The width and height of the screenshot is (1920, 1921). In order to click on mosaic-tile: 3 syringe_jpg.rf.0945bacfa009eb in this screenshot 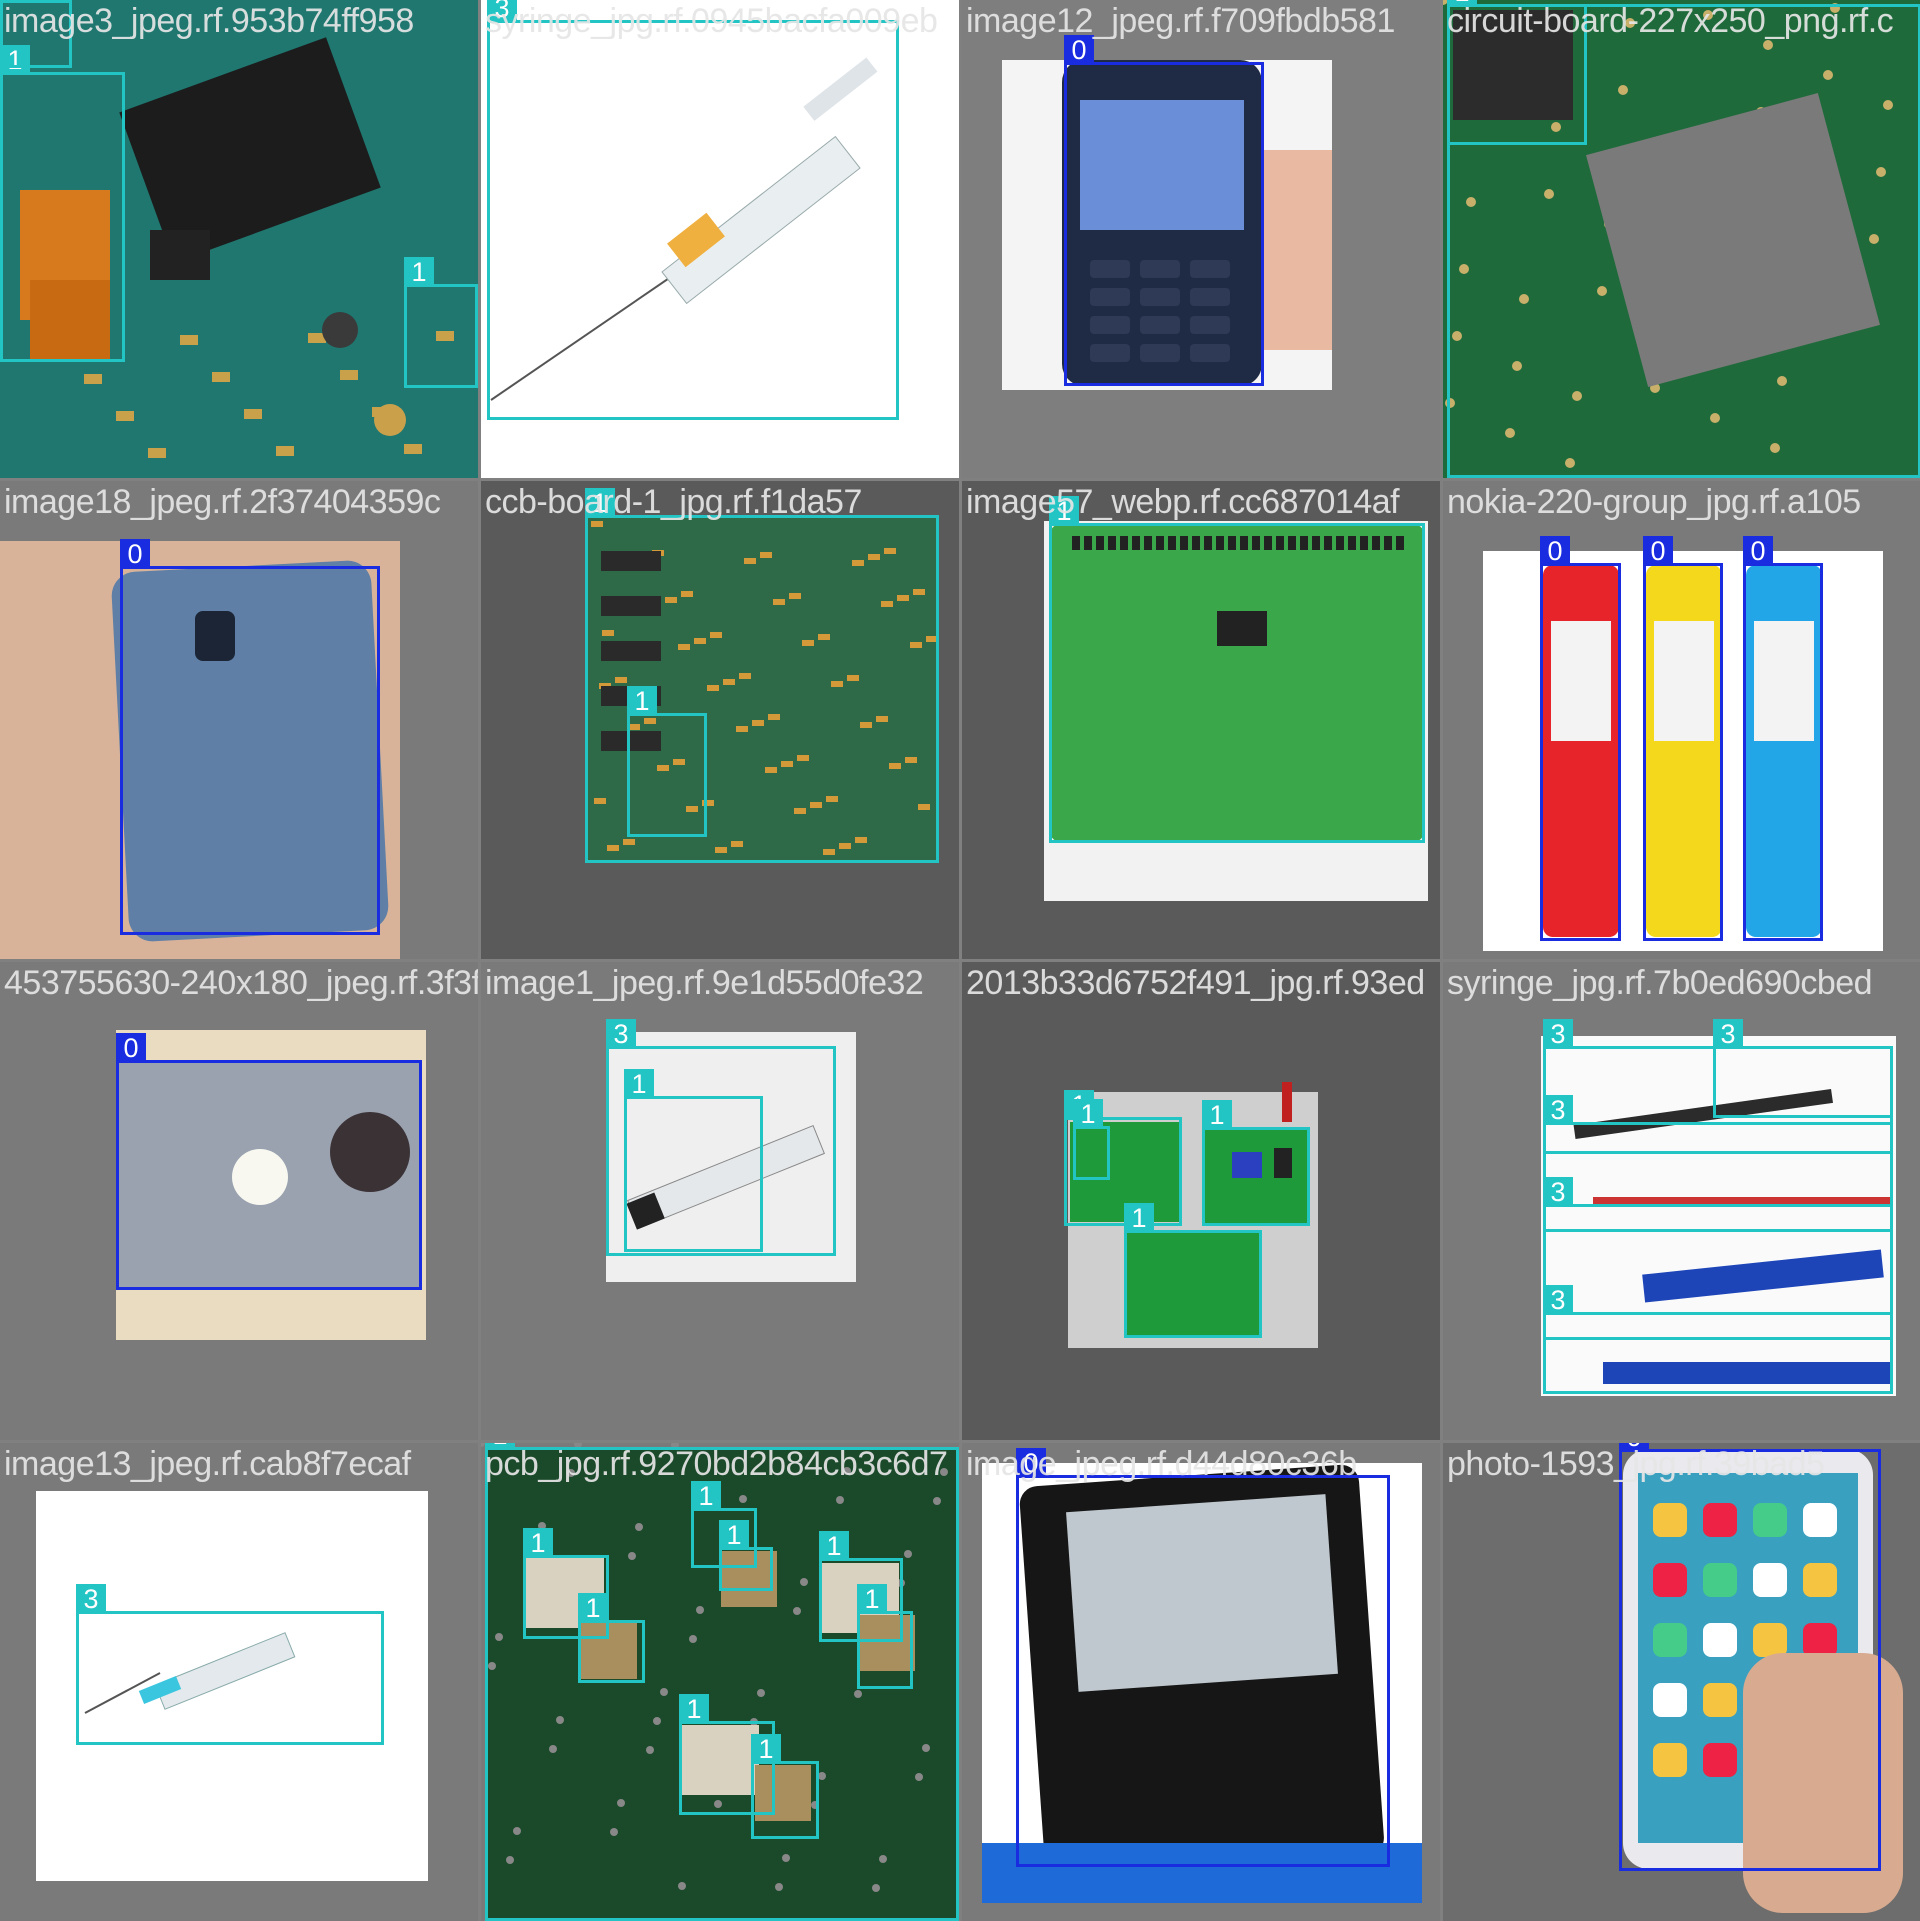, I will do `click(720, 239)`.